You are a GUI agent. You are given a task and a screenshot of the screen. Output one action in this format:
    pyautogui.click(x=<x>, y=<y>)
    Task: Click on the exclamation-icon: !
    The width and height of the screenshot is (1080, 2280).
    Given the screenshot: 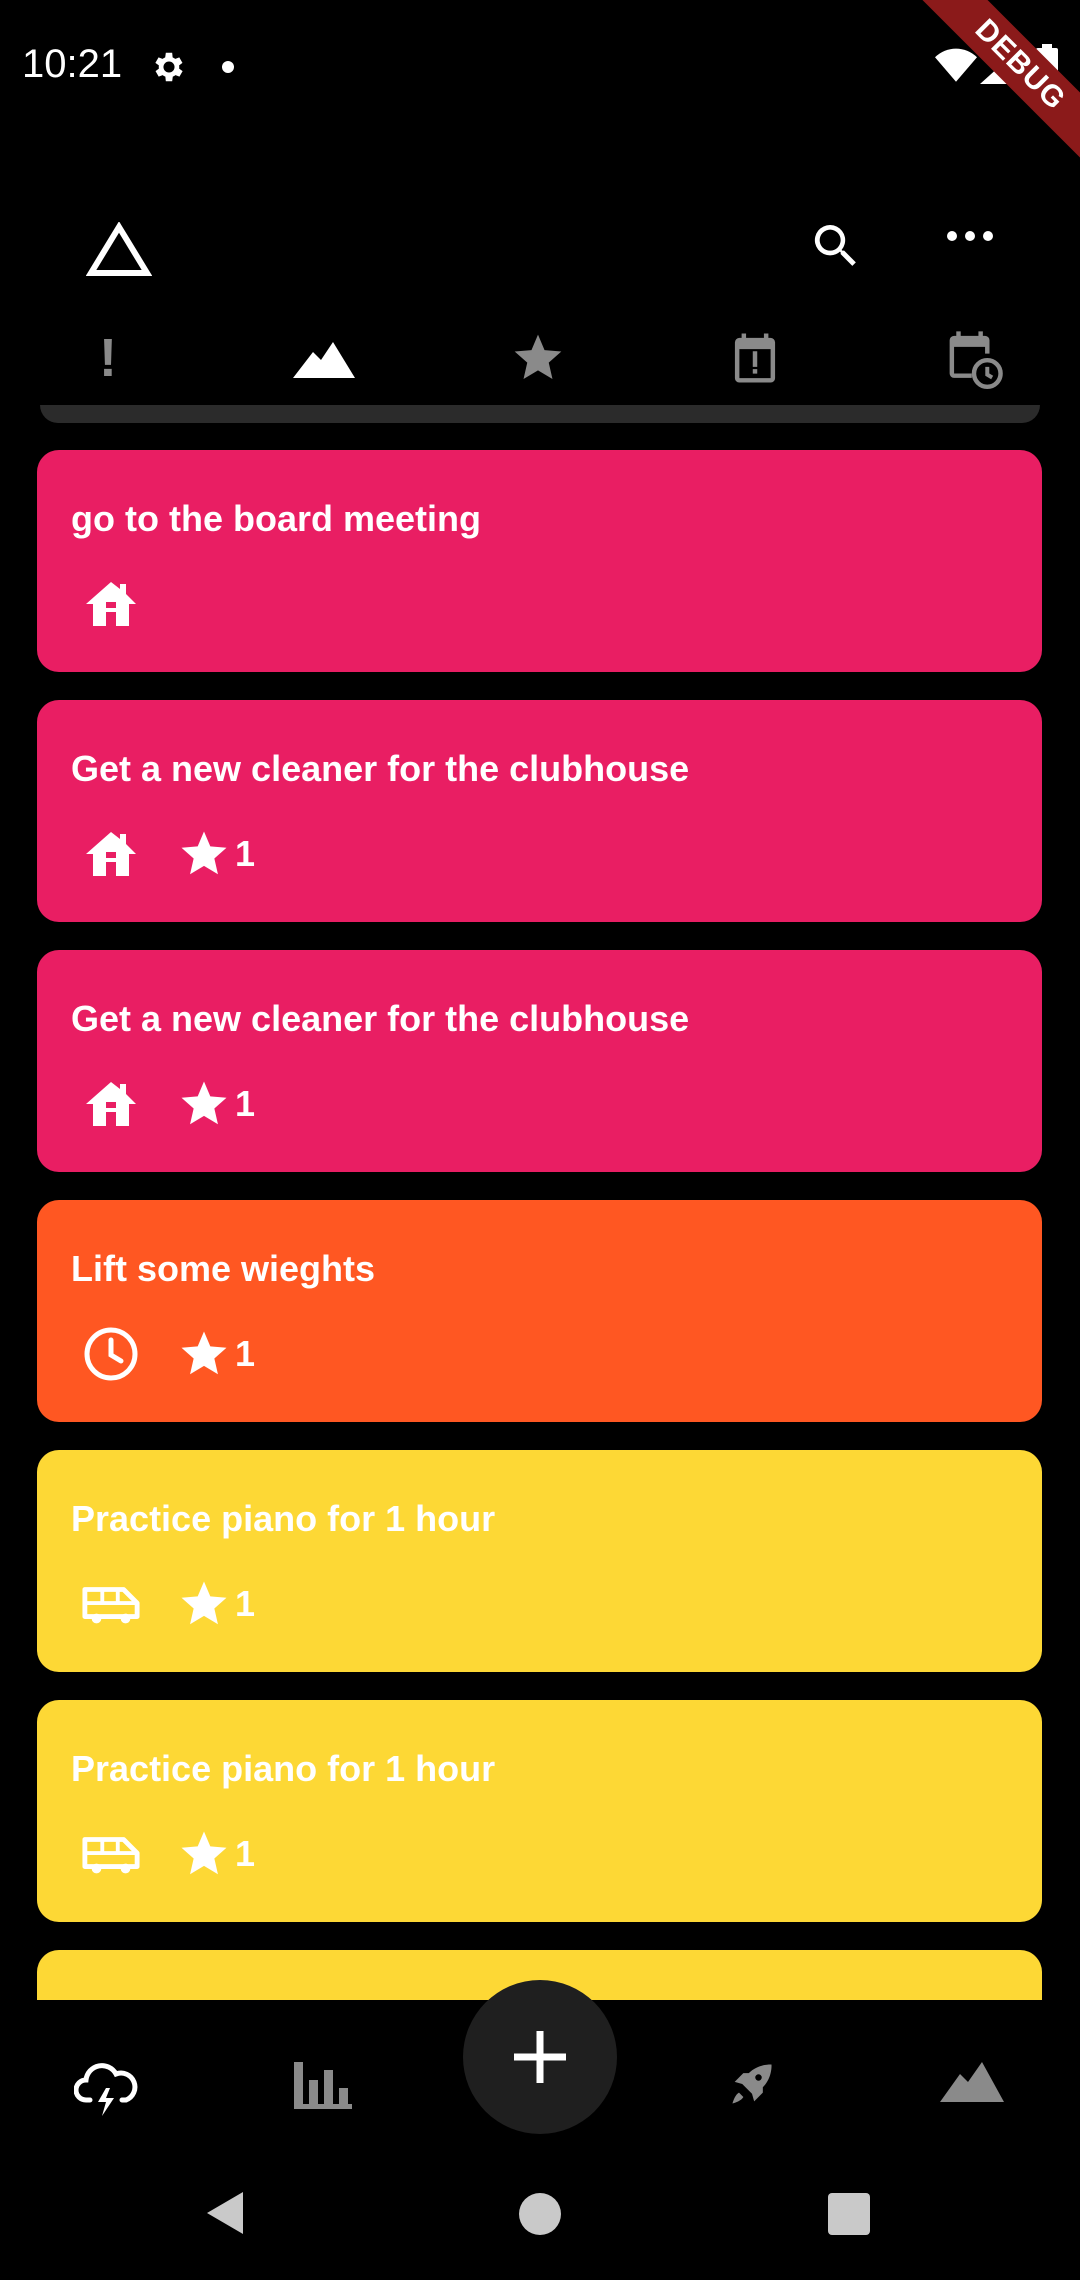 What is the action you would take?
    pyautogui.click(x=108, y=358)
    